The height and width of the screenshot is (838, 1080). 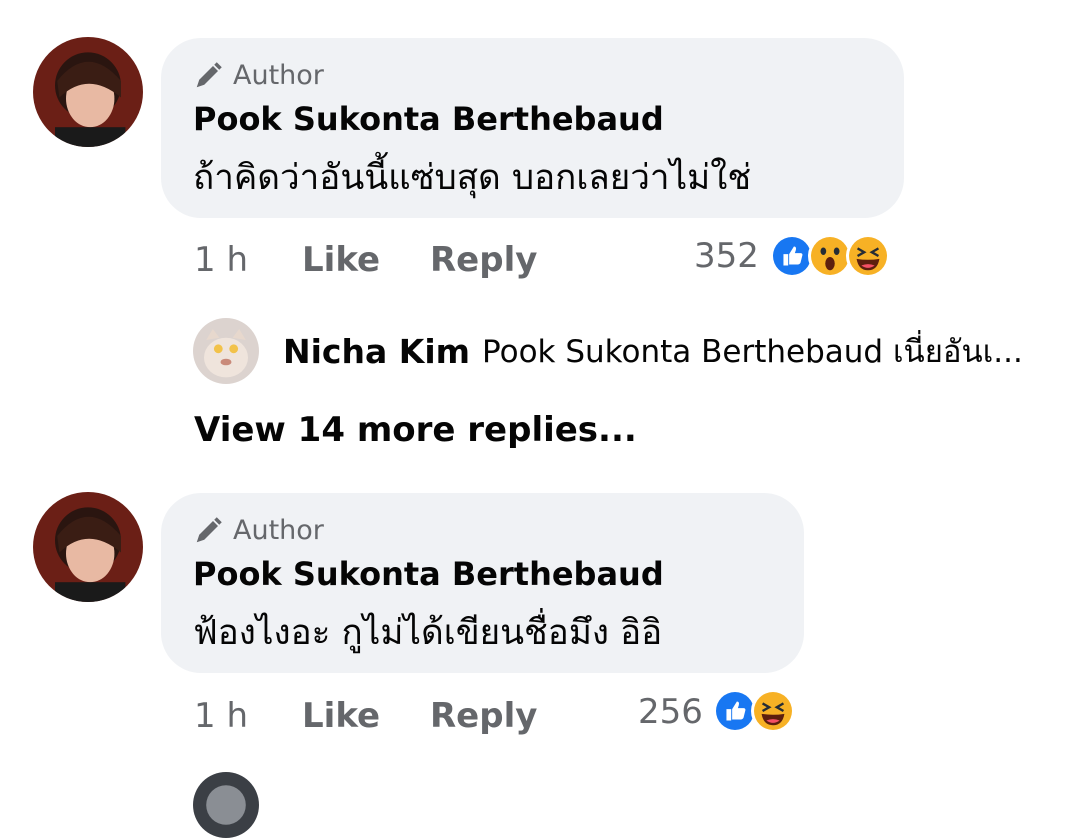 I want to click on reply-author-name: Nicha Kim, so click(x=376, y=351).